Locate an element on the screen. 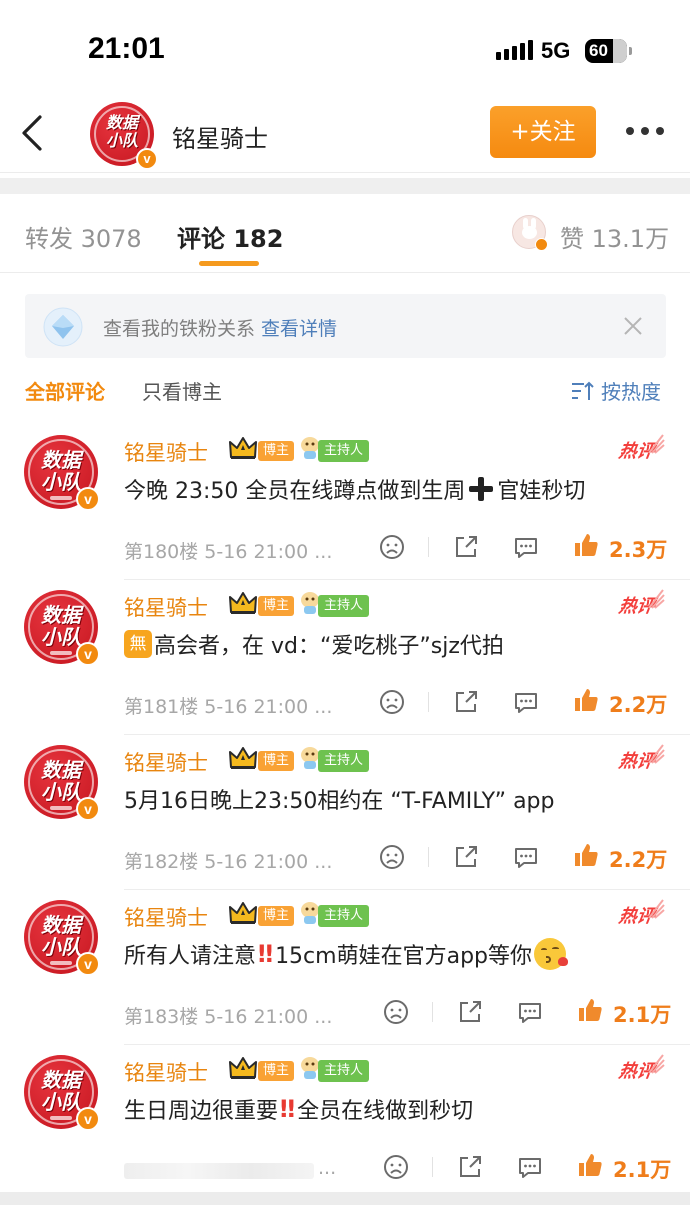  comment-text-b: 官娃秒切 is located at coordinates (541, 491).